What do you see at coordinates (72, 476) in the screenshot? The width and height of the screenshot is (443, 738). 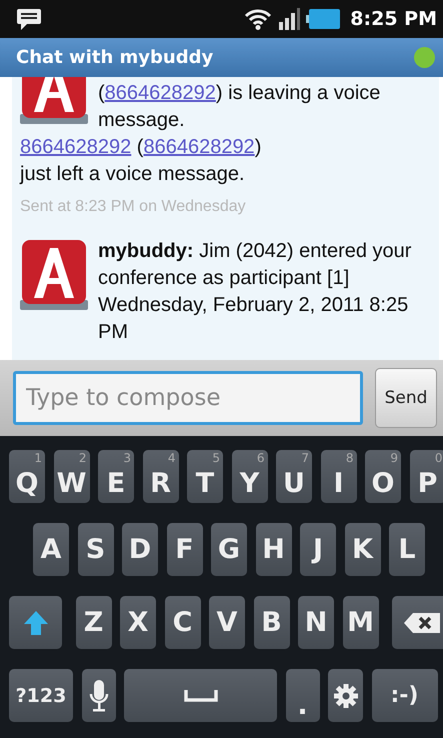 I see `key: 2 W` at bounding box center [72, 476].